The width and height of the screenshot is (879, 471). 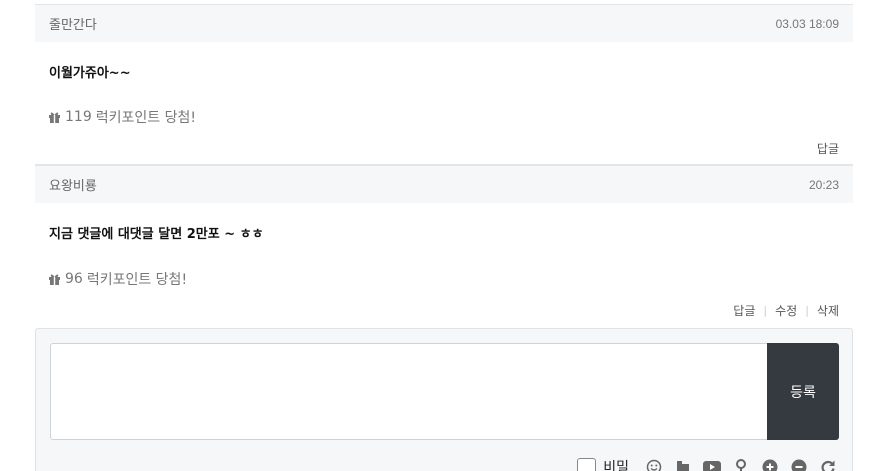 I want to click on comment-author: 요왕비룡, so click(x=73, y=184).